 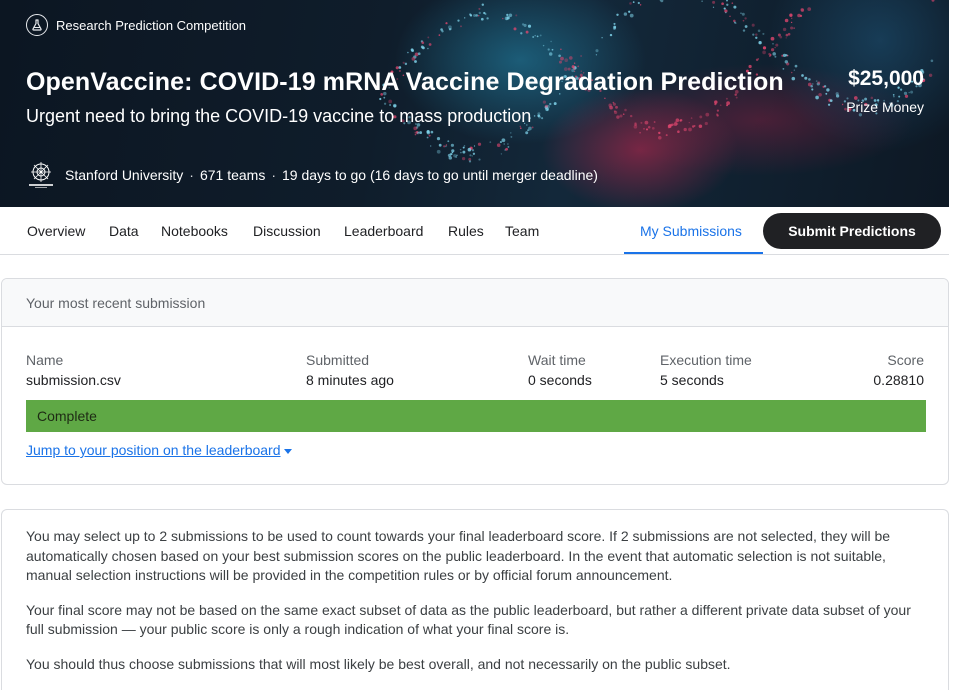 I want to click on jump-to-leaderboard-link: Jump to your position on the leaderboard, so click(x=159, y=450).